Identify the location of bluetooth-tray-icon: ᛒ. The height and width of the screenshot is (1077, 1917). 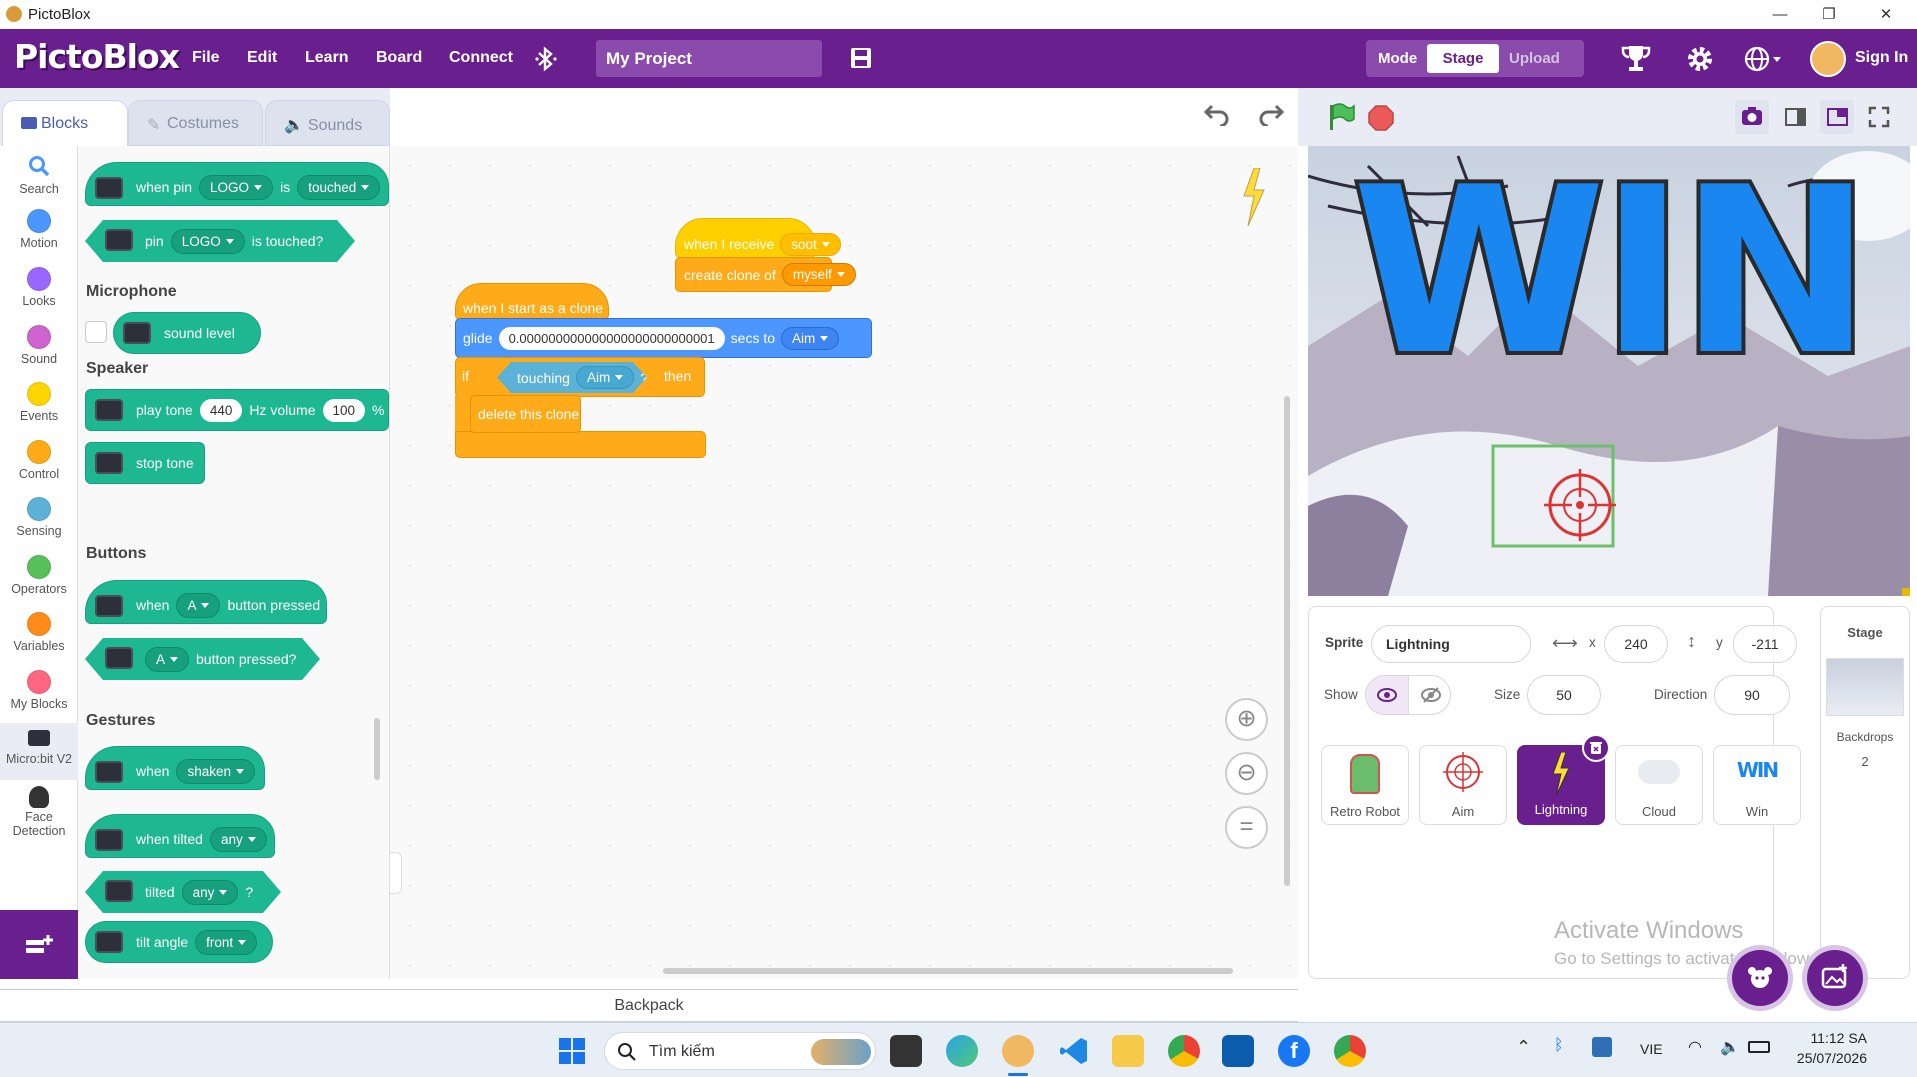
(1559, 1046).